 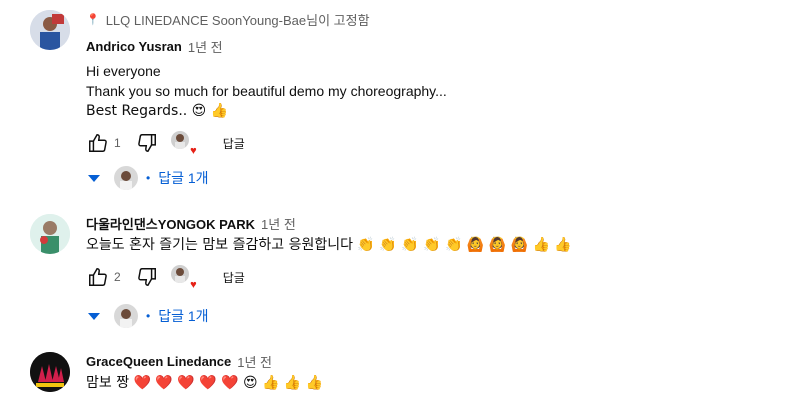 What do you see at coordinates (435, 277) in the screenshot?
I see `comment-actions: 2 ♥ 답글` at bounding box center [435, 277].